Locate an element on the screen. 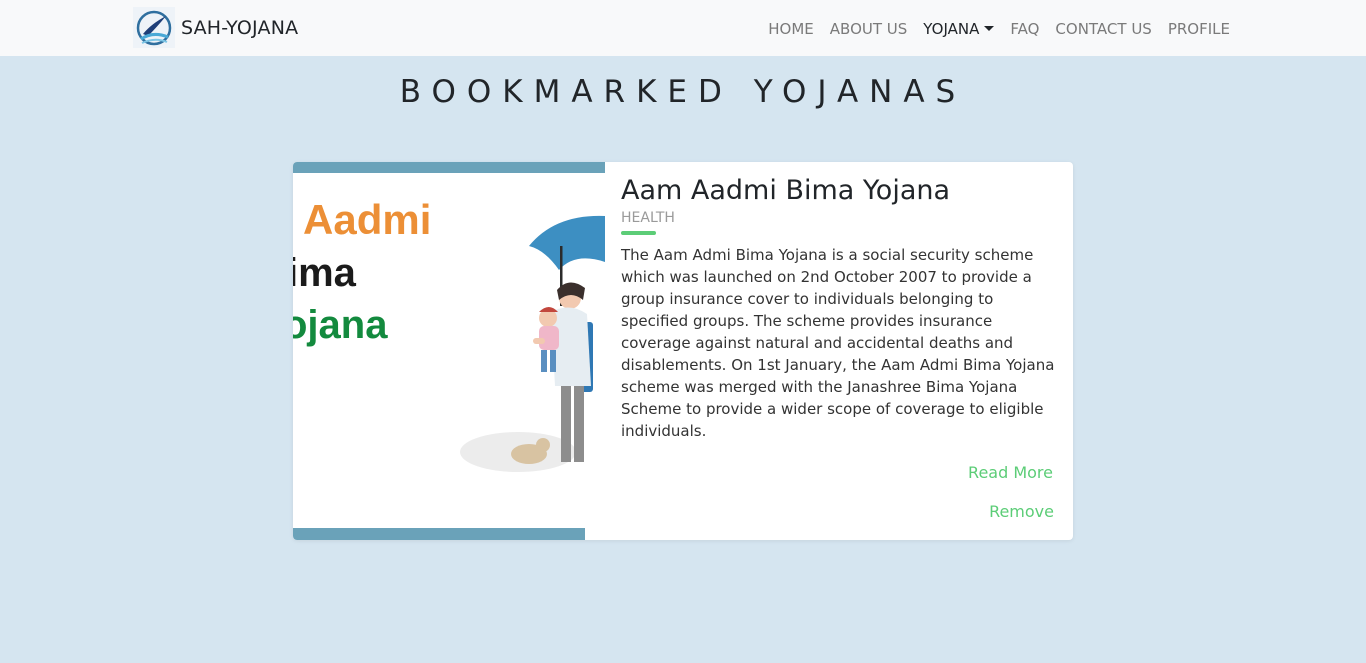  yojana-title: Aam Aadmi Bima Yojana is located at coordinates (786, 190).